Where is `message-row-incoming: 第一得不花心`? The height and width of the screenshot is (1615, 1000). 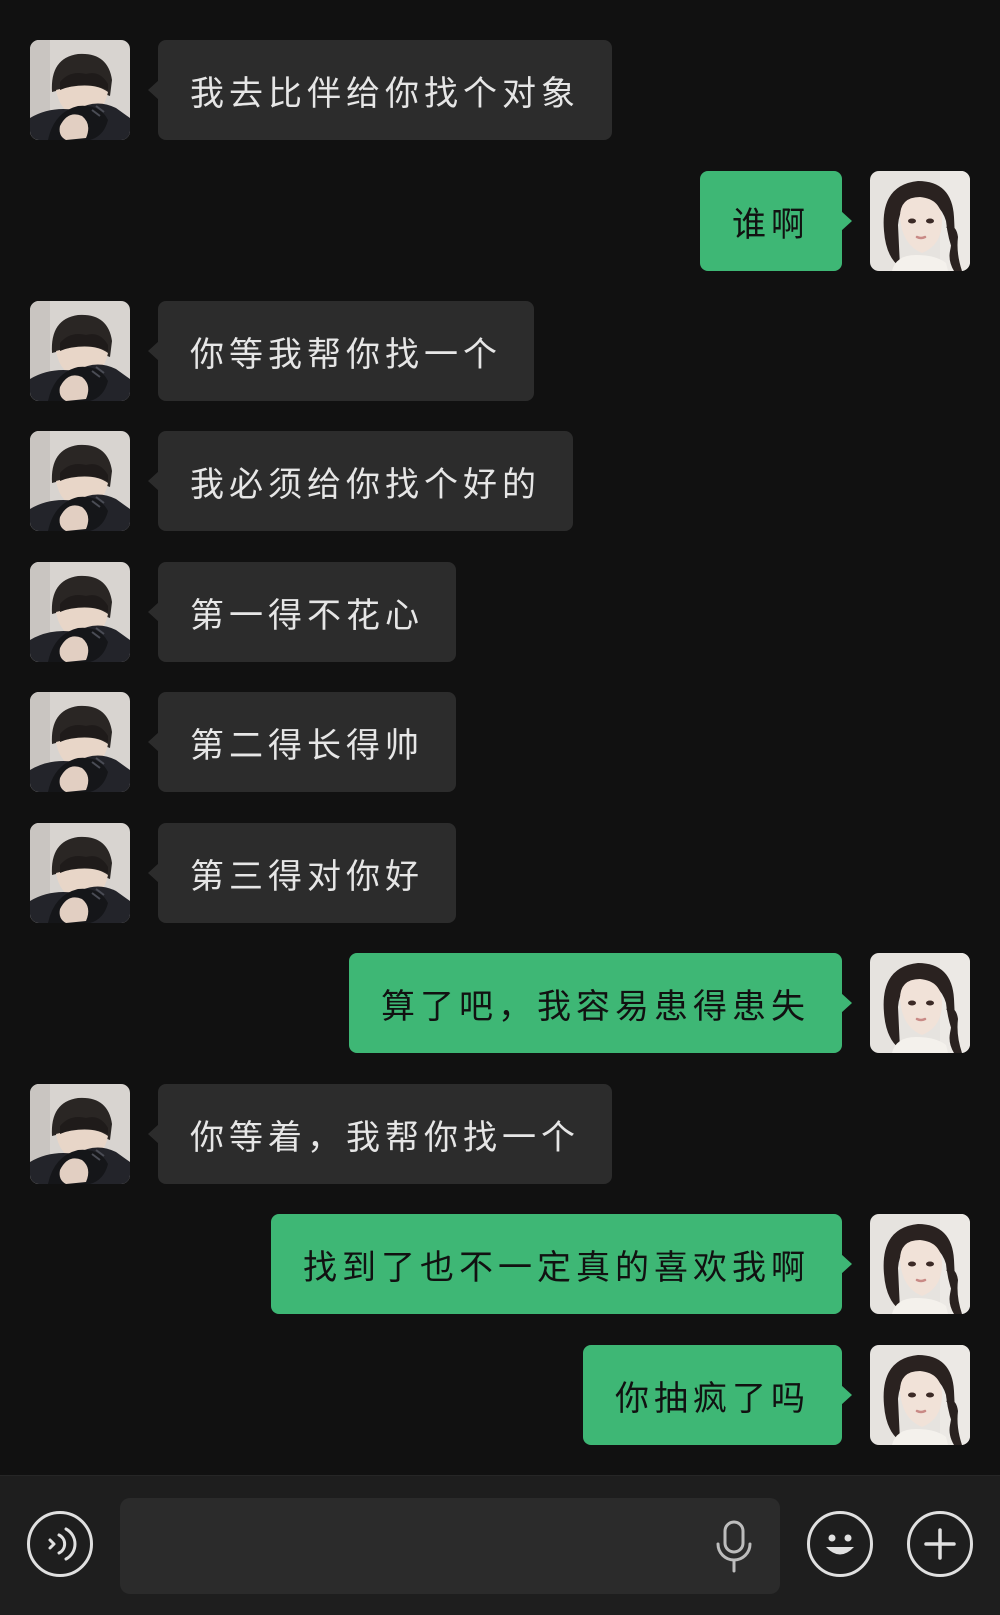
message-row-incoming: 第一得不花心 is located at coordinates (500, 612).